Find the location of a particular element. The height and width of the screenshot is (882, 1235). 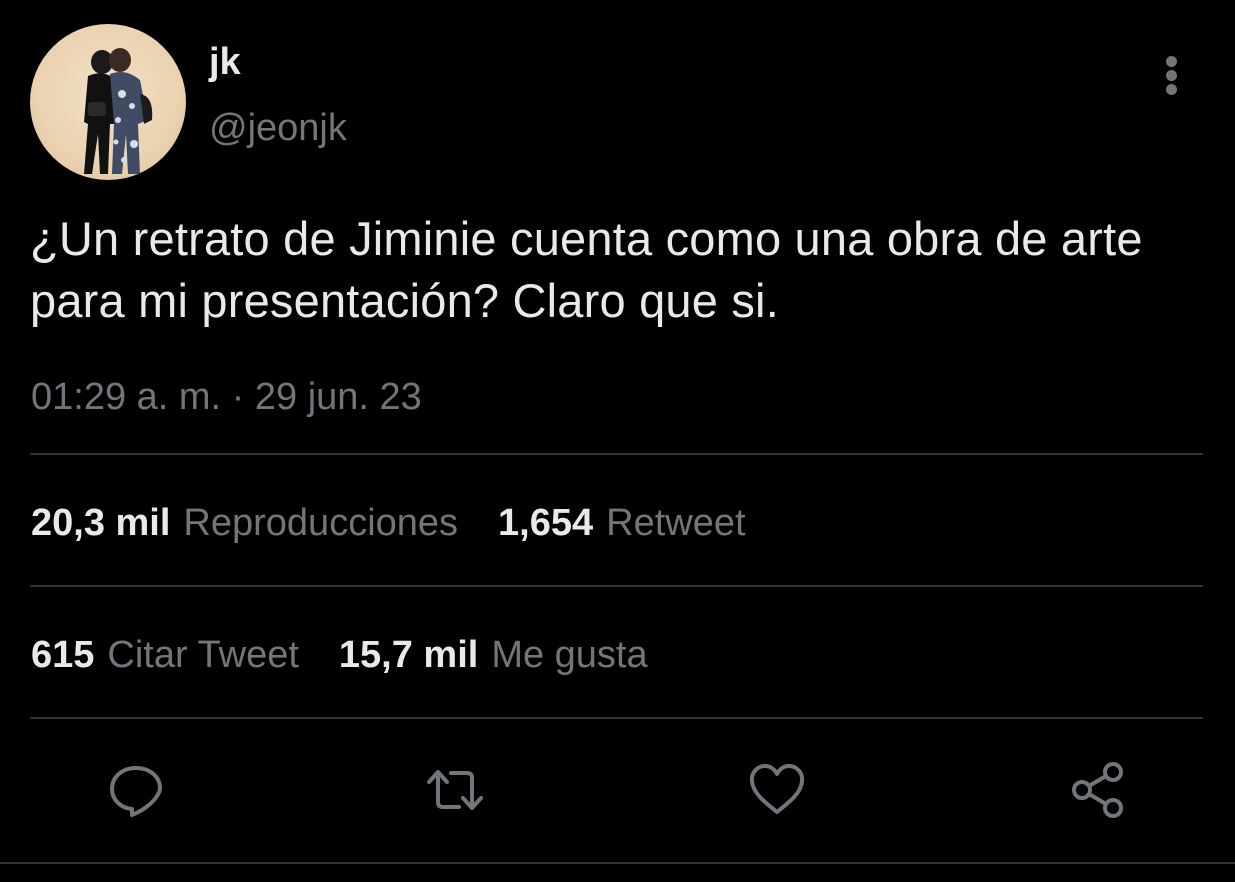

quotes-label: Citar Tweet is located at coordinates (202, 655).